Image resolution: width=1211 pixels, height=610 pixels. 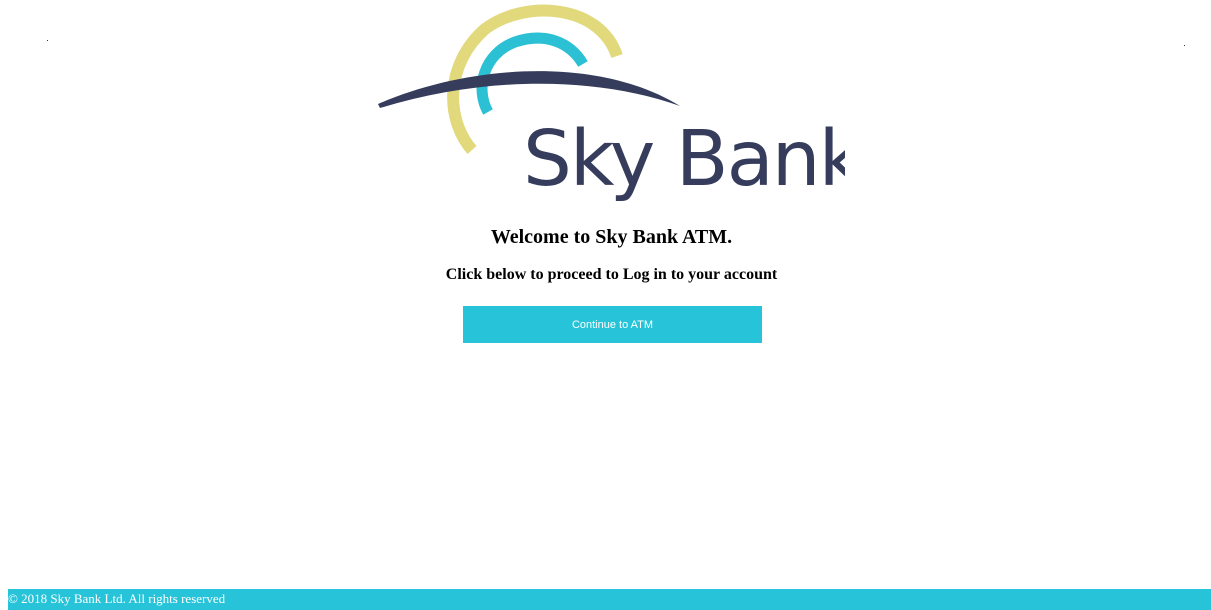 I want to click on logo-wordmark: Sky Bank, so click(x=684, y=159).